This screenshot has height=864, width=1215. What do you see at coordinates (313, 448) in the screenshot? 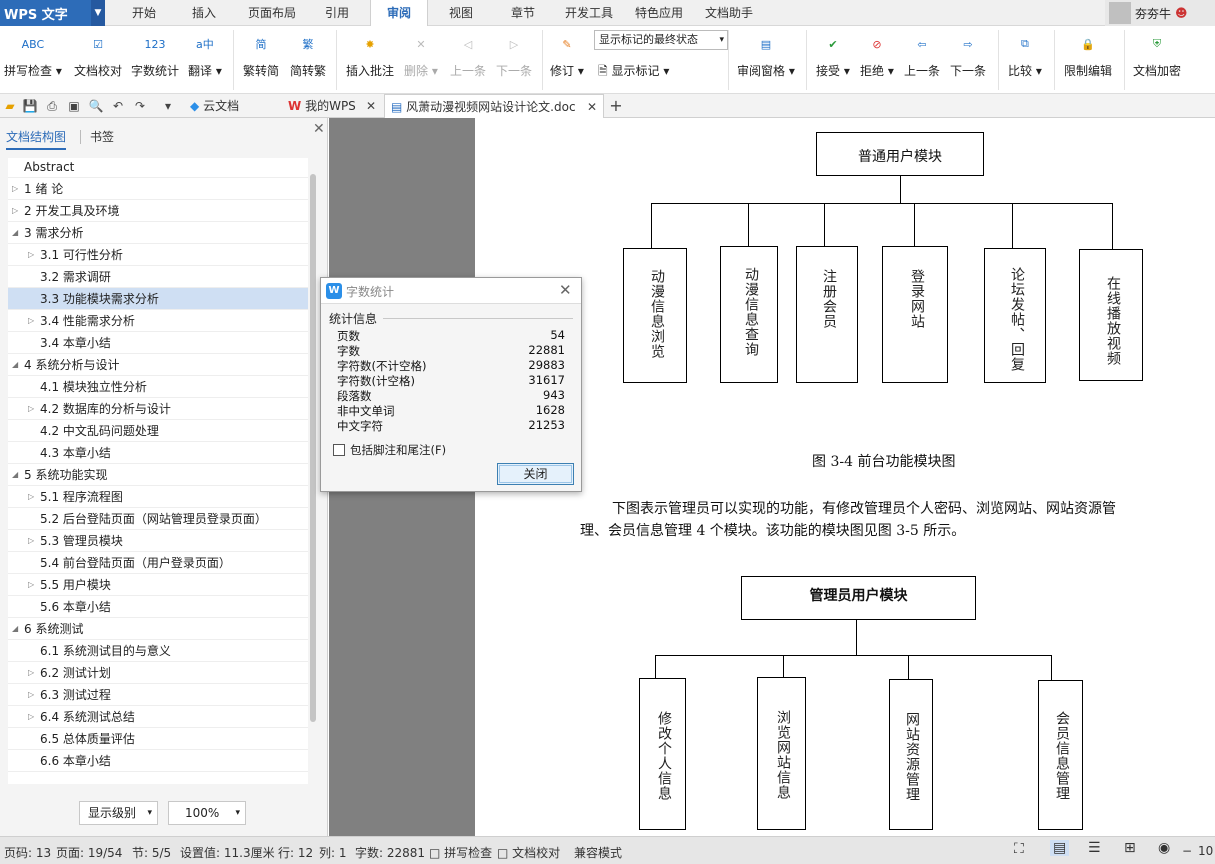
I see `toc-scrollbar` at bounding box center [313, 448].